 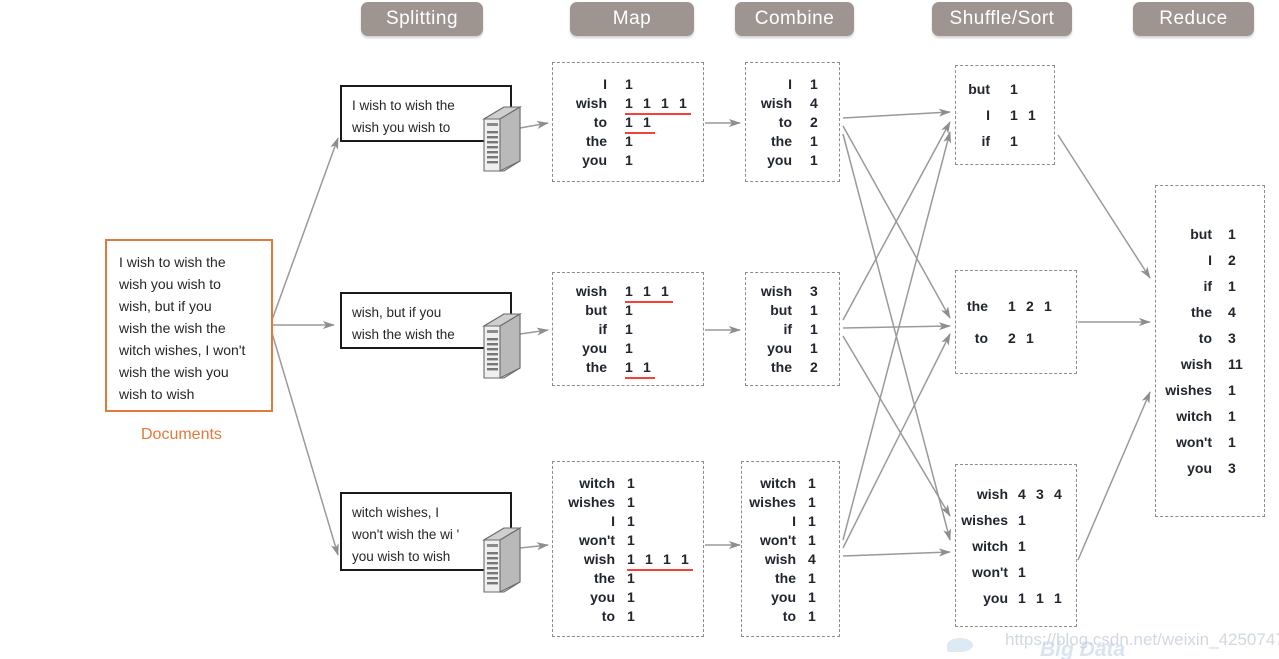 What do you see at coordinates (1201, 234) in the screenshot?
I see `kv-key: but` at bounding box center [1201, 234].